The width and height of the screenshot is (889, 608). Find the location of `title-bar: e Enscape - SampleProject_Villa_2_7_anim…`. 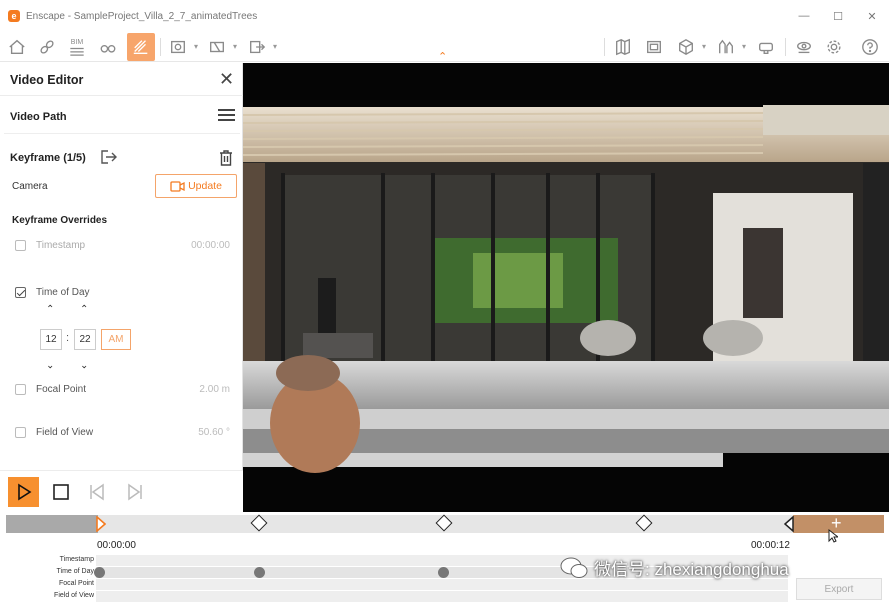

title-bar: e Enscape - SampleProject_Villa_2_7_anim… is located at coordinates (444, 16).